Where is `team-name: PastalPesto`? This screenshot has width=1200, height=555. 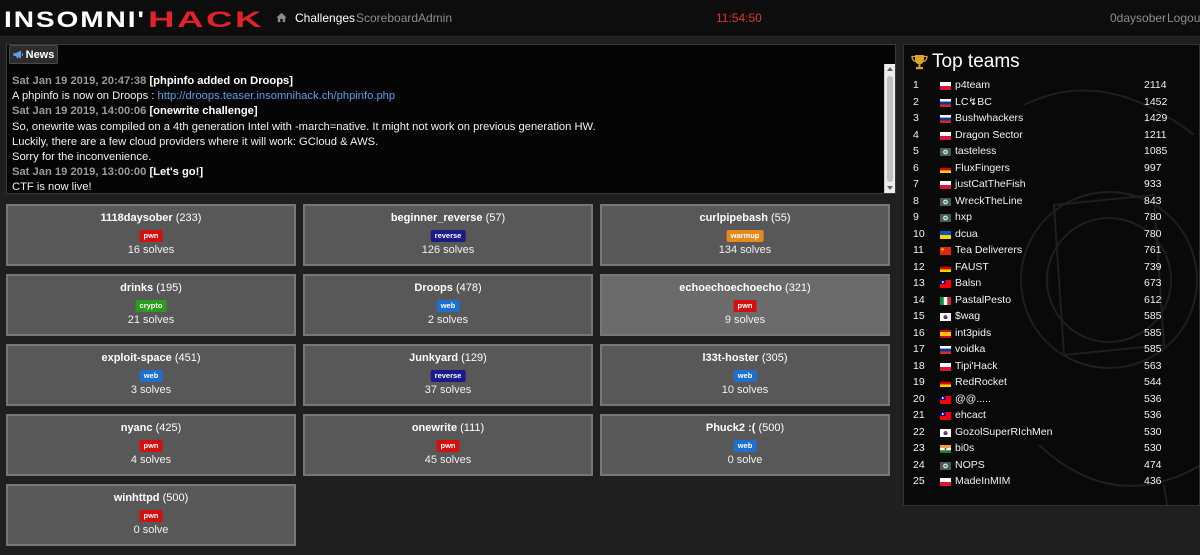 team-name: PastalPesto is located at coordinates (983, 300).